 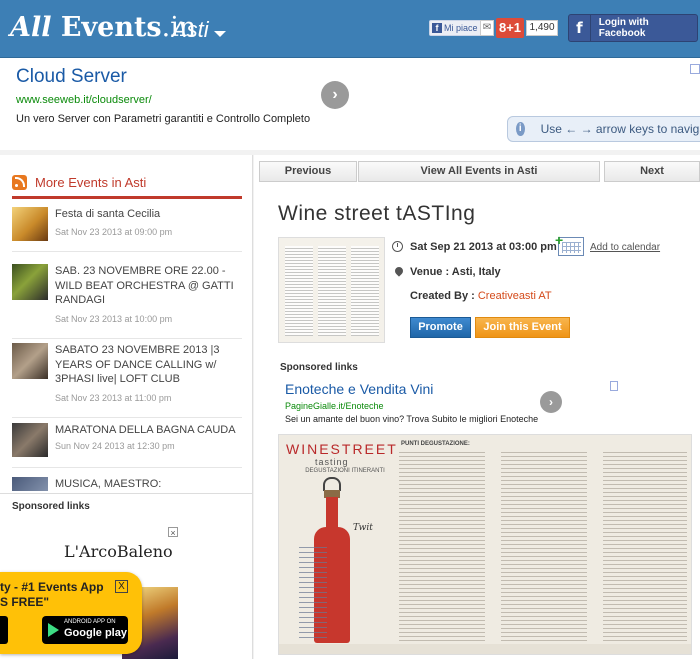 What do you see at coordinates (345, 471) in the screenshot?
I see `flyer-subtitle: DEGUSTAZIONI ITINERANTI` at bounding box center [345, 471].